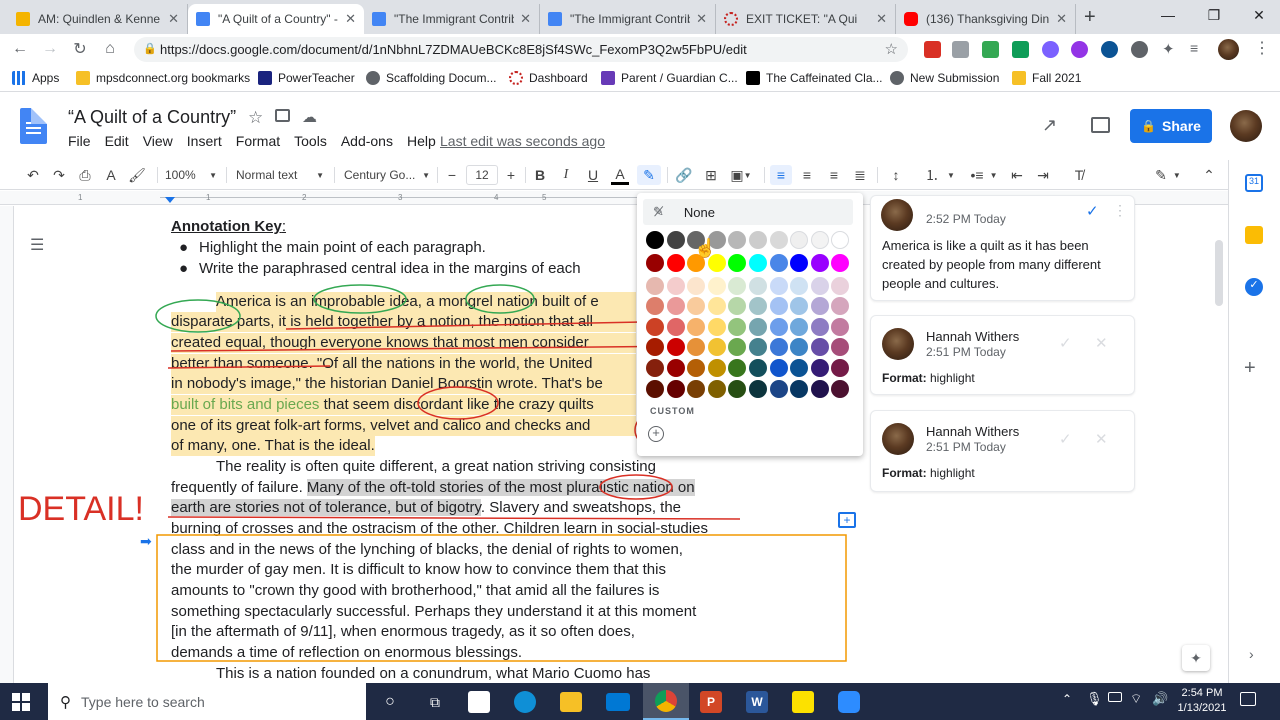 The height and width of the screenshot is (720, 1280). I want to click on zoom-app-icon, so click(849, 702).